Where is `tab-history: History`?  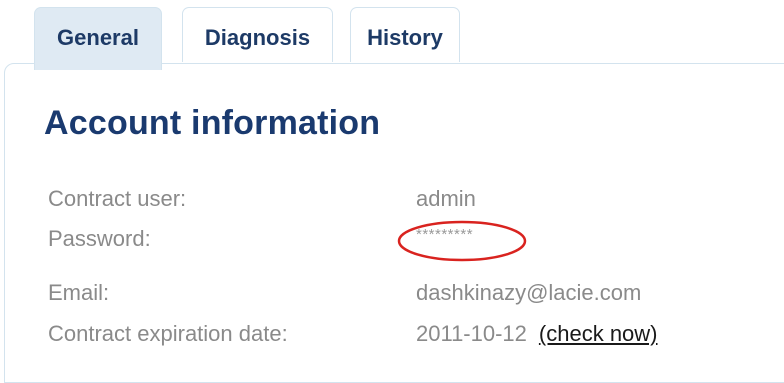 tab-history: History is located at coordinates (405, 34).